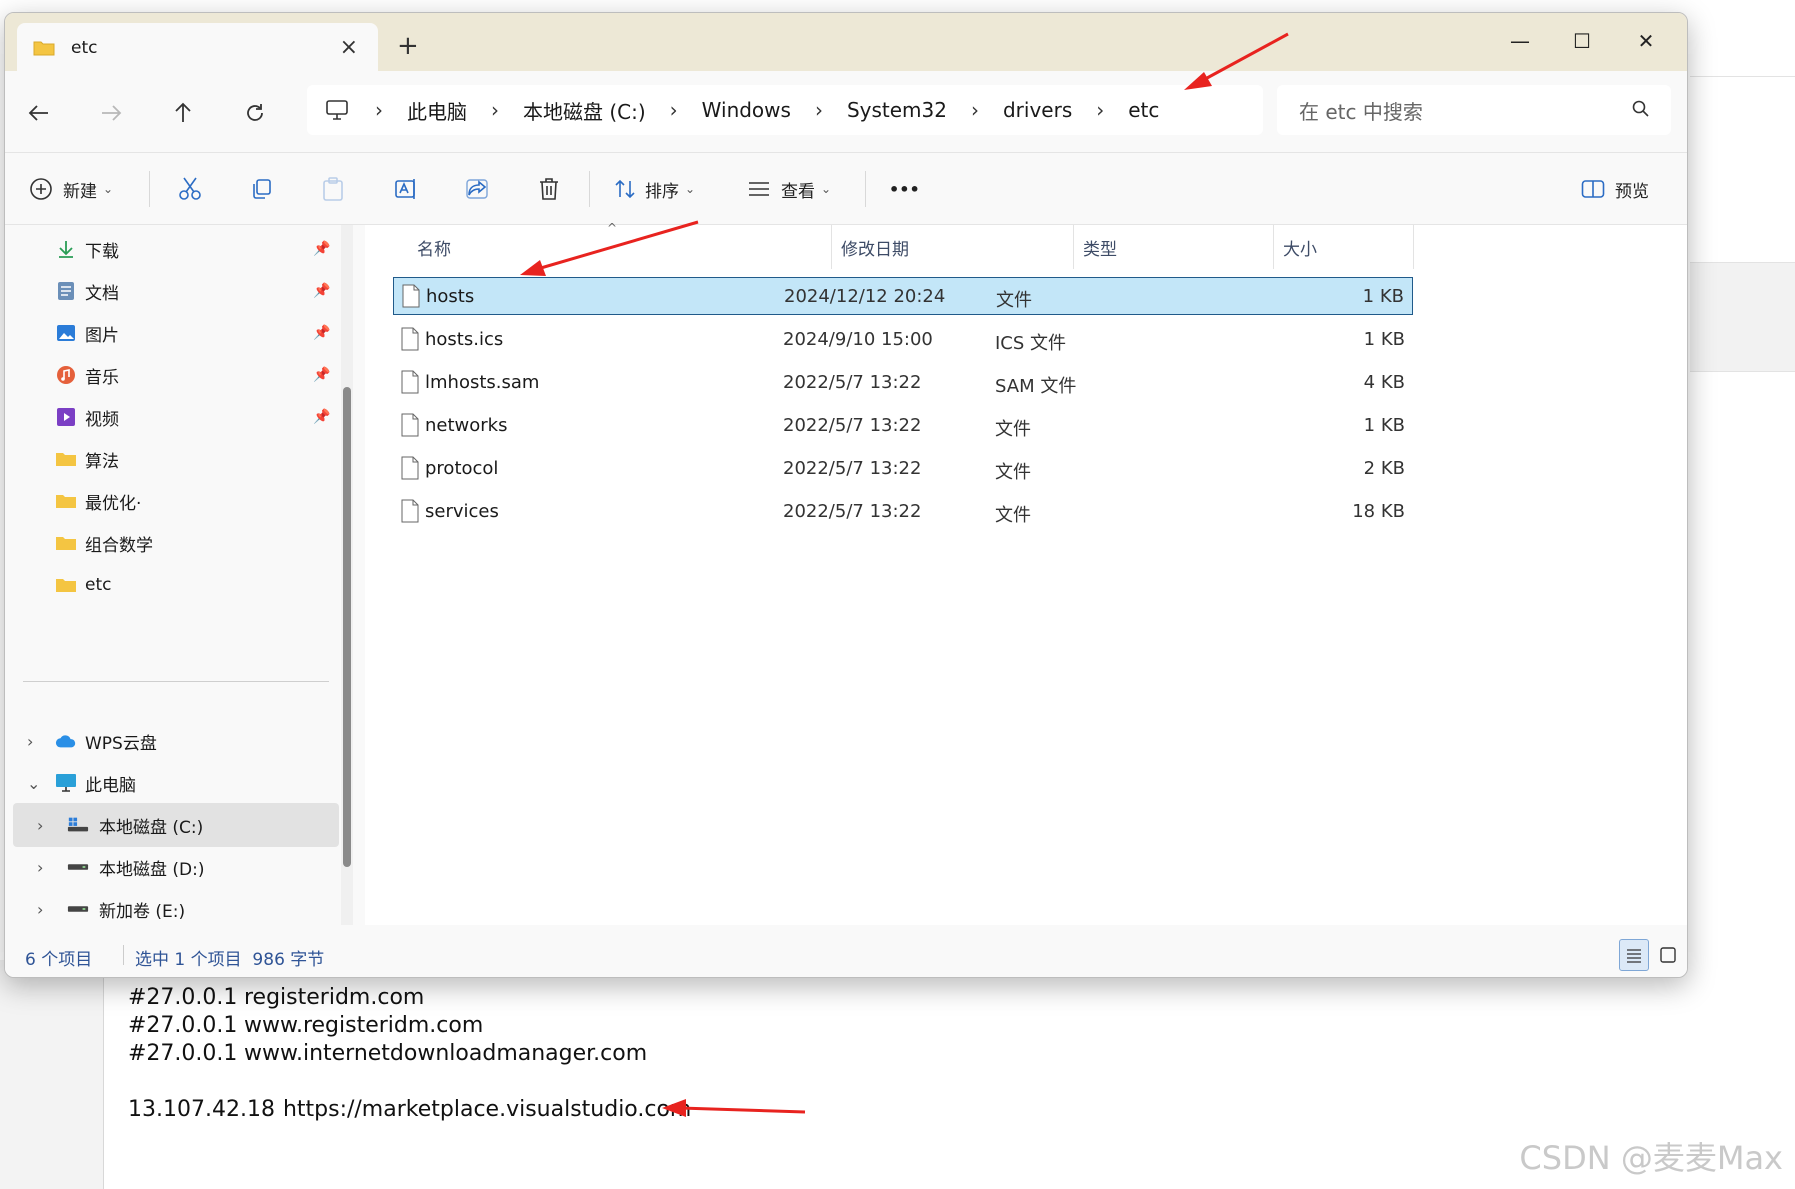 The width and height of the screenshot is (1795, 1189). I want to click on file-size: 1 KB, so click(1383, 296).